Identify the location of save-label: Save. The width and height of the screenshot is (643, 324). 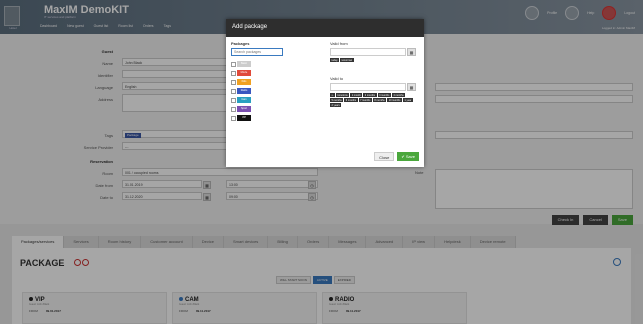
(410, 156).